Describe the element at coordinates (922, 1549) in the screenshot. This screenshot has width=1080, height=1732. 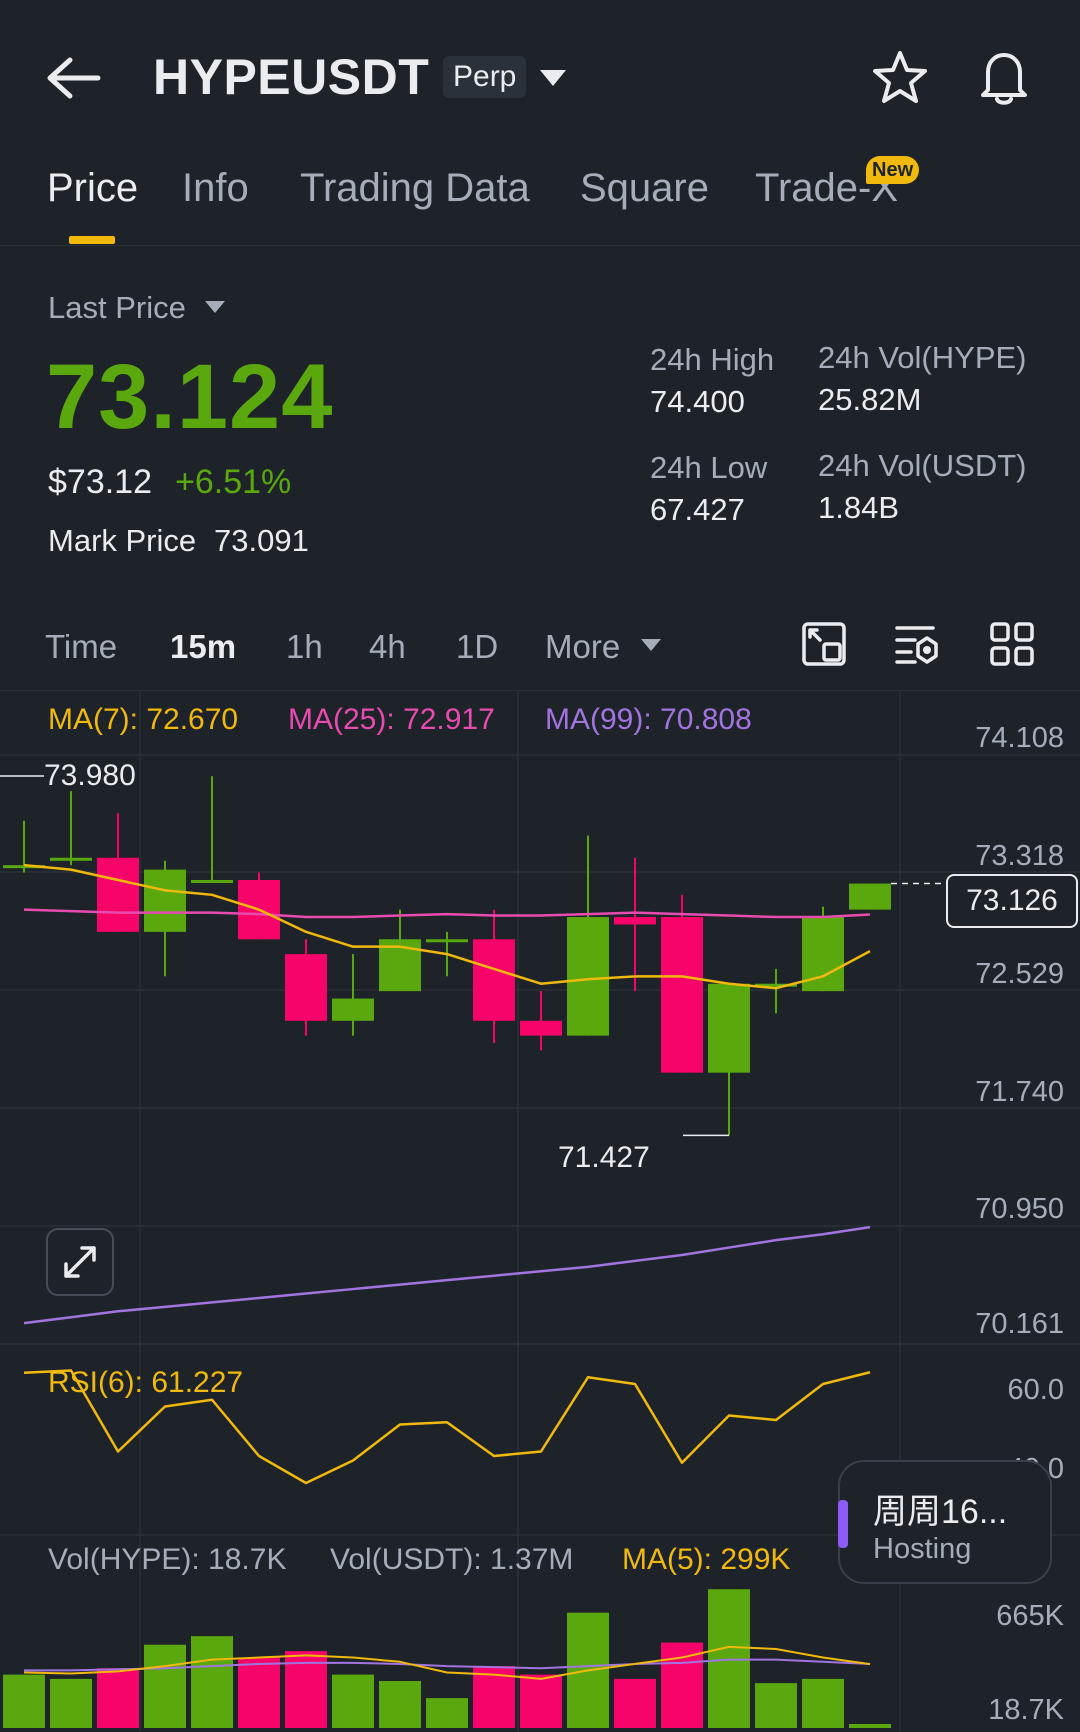
I see `hosting-status: Hosting` at that location.